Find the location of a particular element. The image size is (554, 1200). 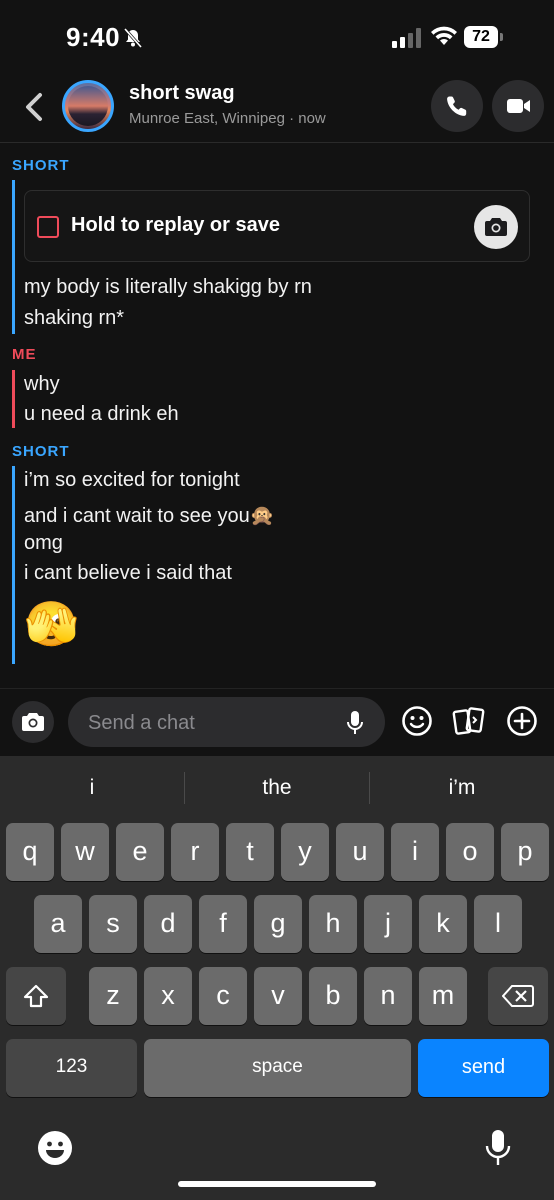

key-p: p is located at coordinates (525, 852).